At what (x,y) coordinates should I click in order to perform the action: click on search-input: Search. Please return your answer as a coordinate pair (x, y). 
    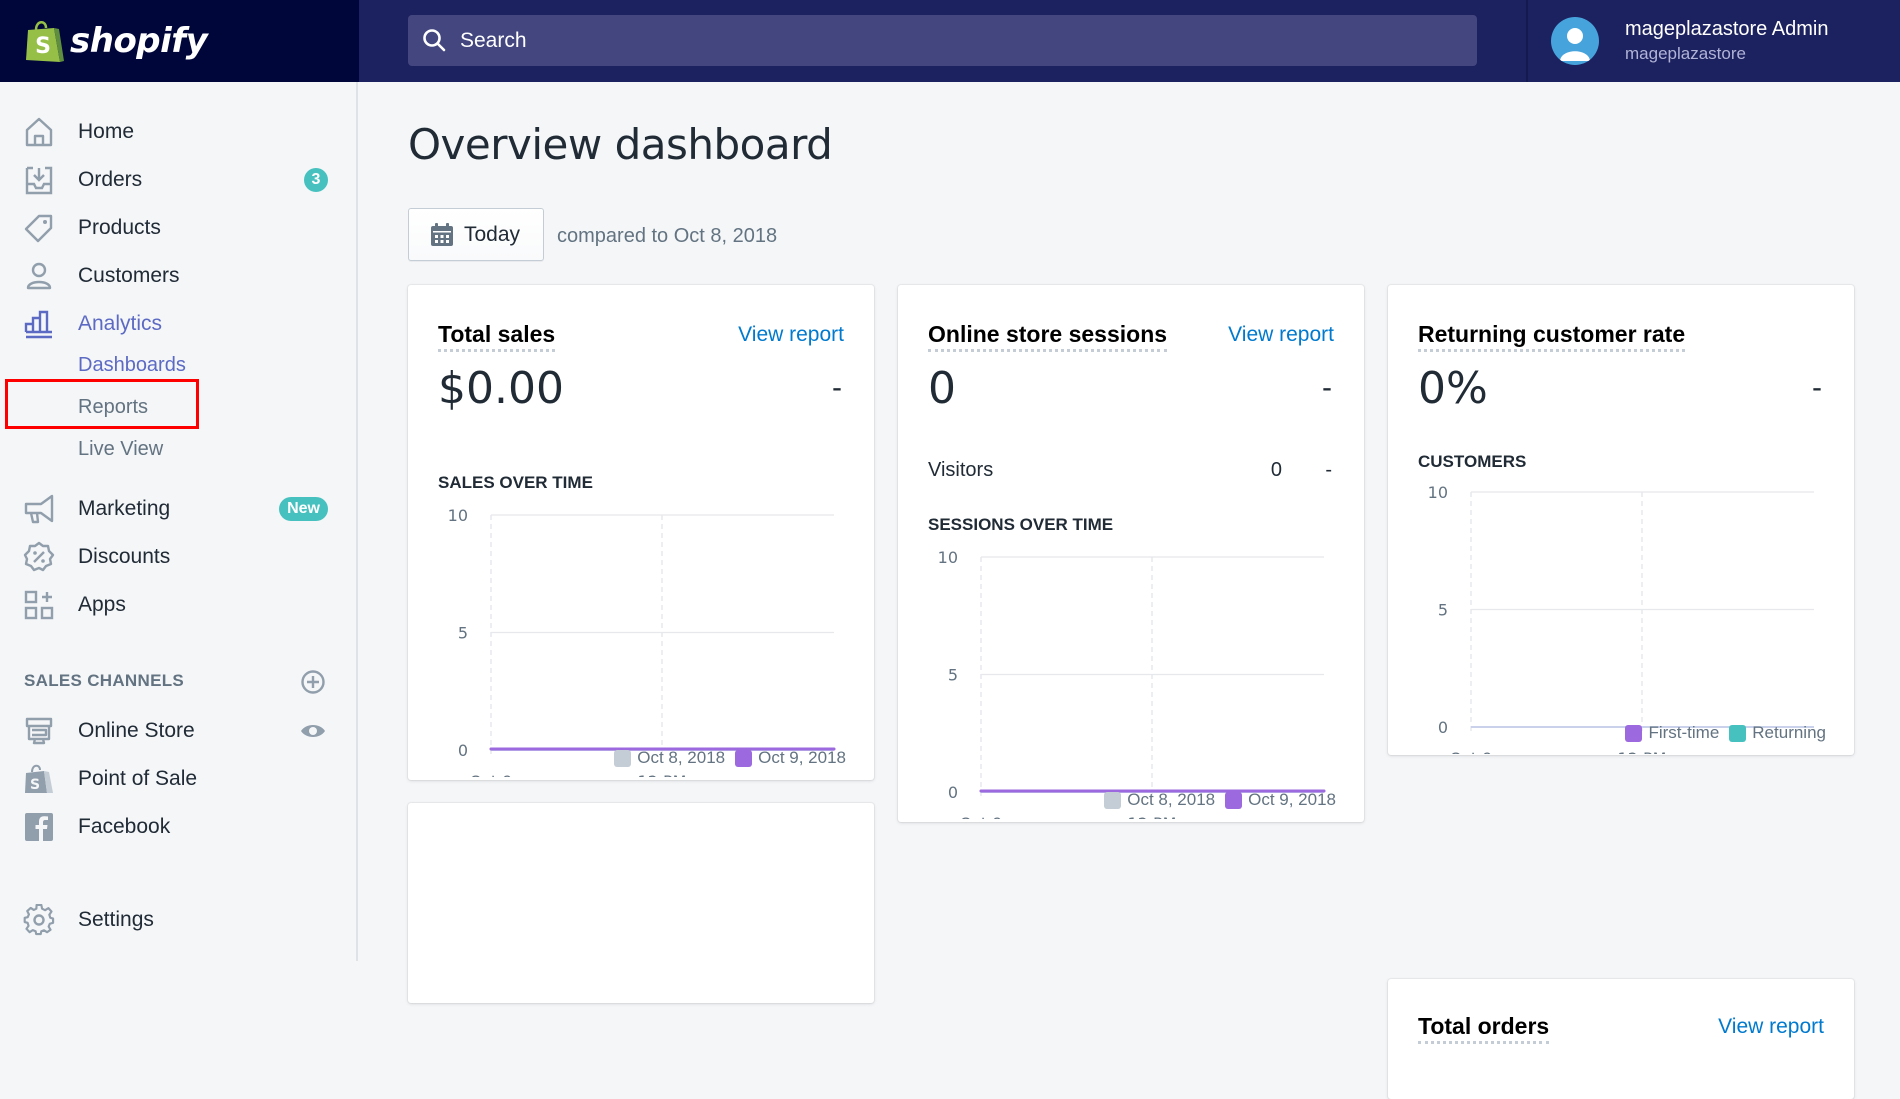
    Looking at the image, I should click on (942, 40).